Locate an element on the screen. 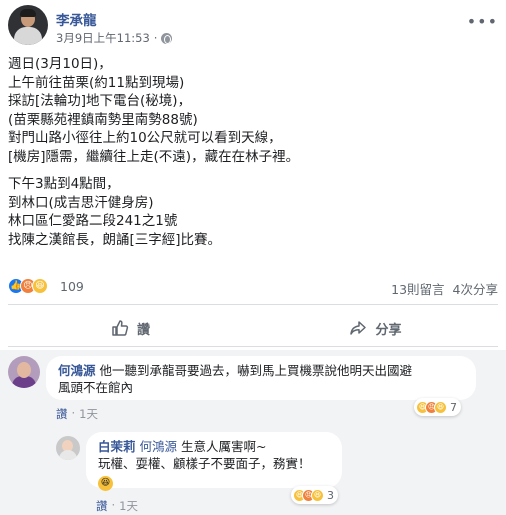 This screenshot has height=515, width=506. post-line: 下午3點到4點間， is located at coordinates (64, 184).